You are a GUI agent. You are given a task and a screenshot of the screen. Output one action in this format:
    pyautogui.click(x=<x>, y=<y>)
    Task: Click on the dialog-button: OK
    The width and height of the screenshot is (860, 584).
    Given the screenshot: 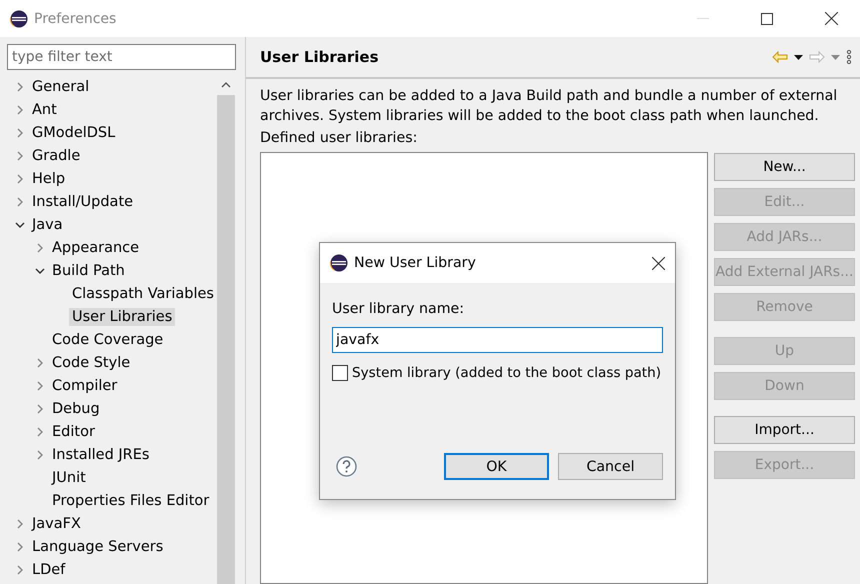 What is the action you would take?
    pyautogui.click(x=496, y=466)
    